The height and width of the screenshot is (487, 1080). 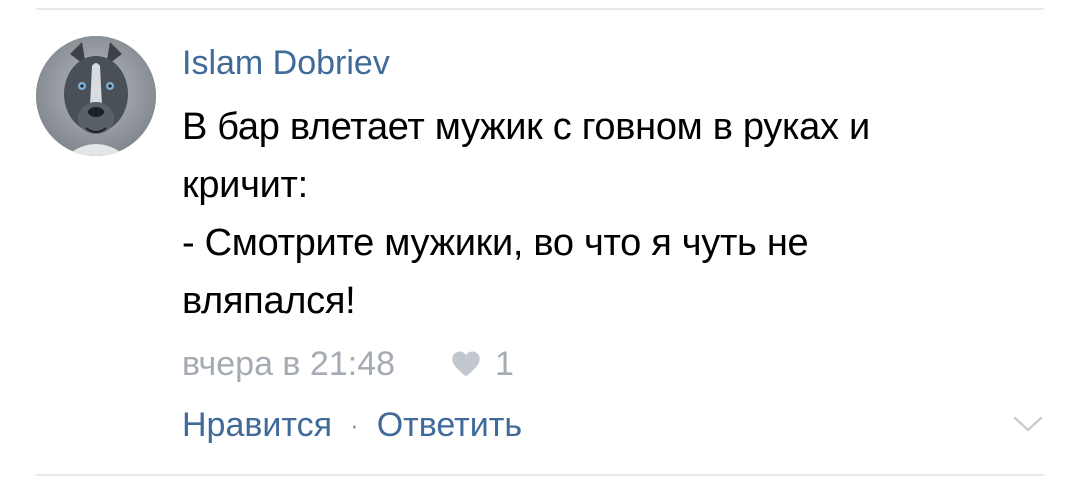 What do you see at coordinates (257, 425) in the screenshot?
I see `like-button: Нравится` at bounding box center [257, 425].